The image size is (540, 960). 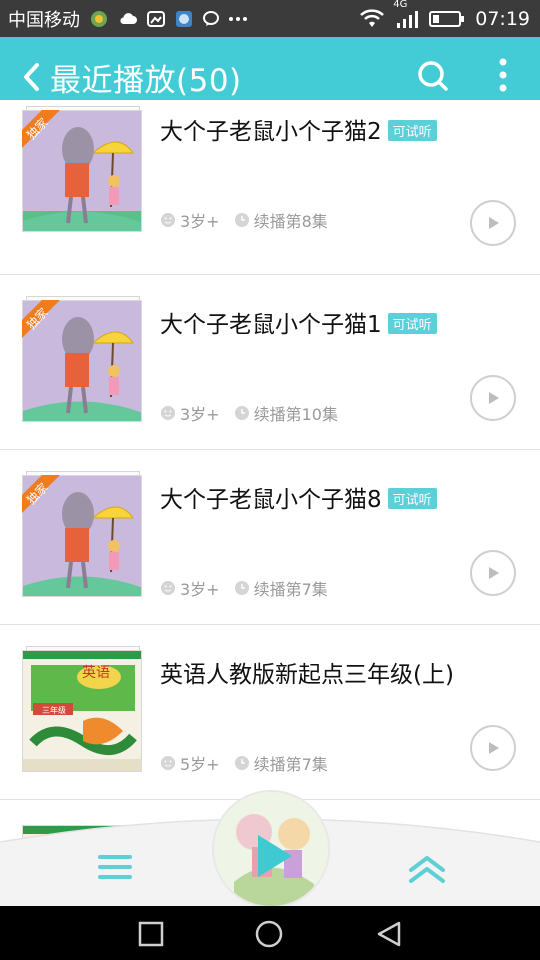 I want to click on progress-label: 续播第10集, so click(x=295, y=414).